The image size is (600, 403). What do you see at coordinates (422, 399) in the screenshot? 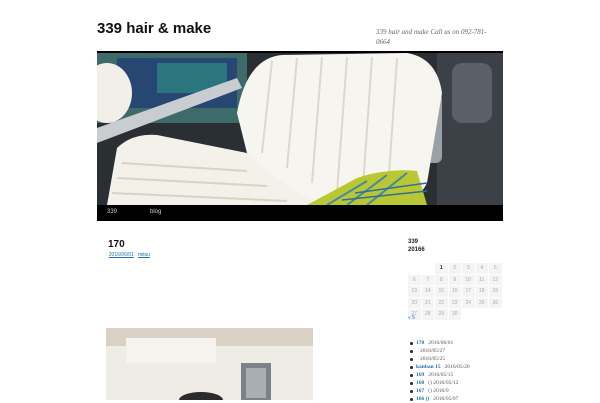
I see `recent-post-link: 166 ()` at bounding box center [422, 399].